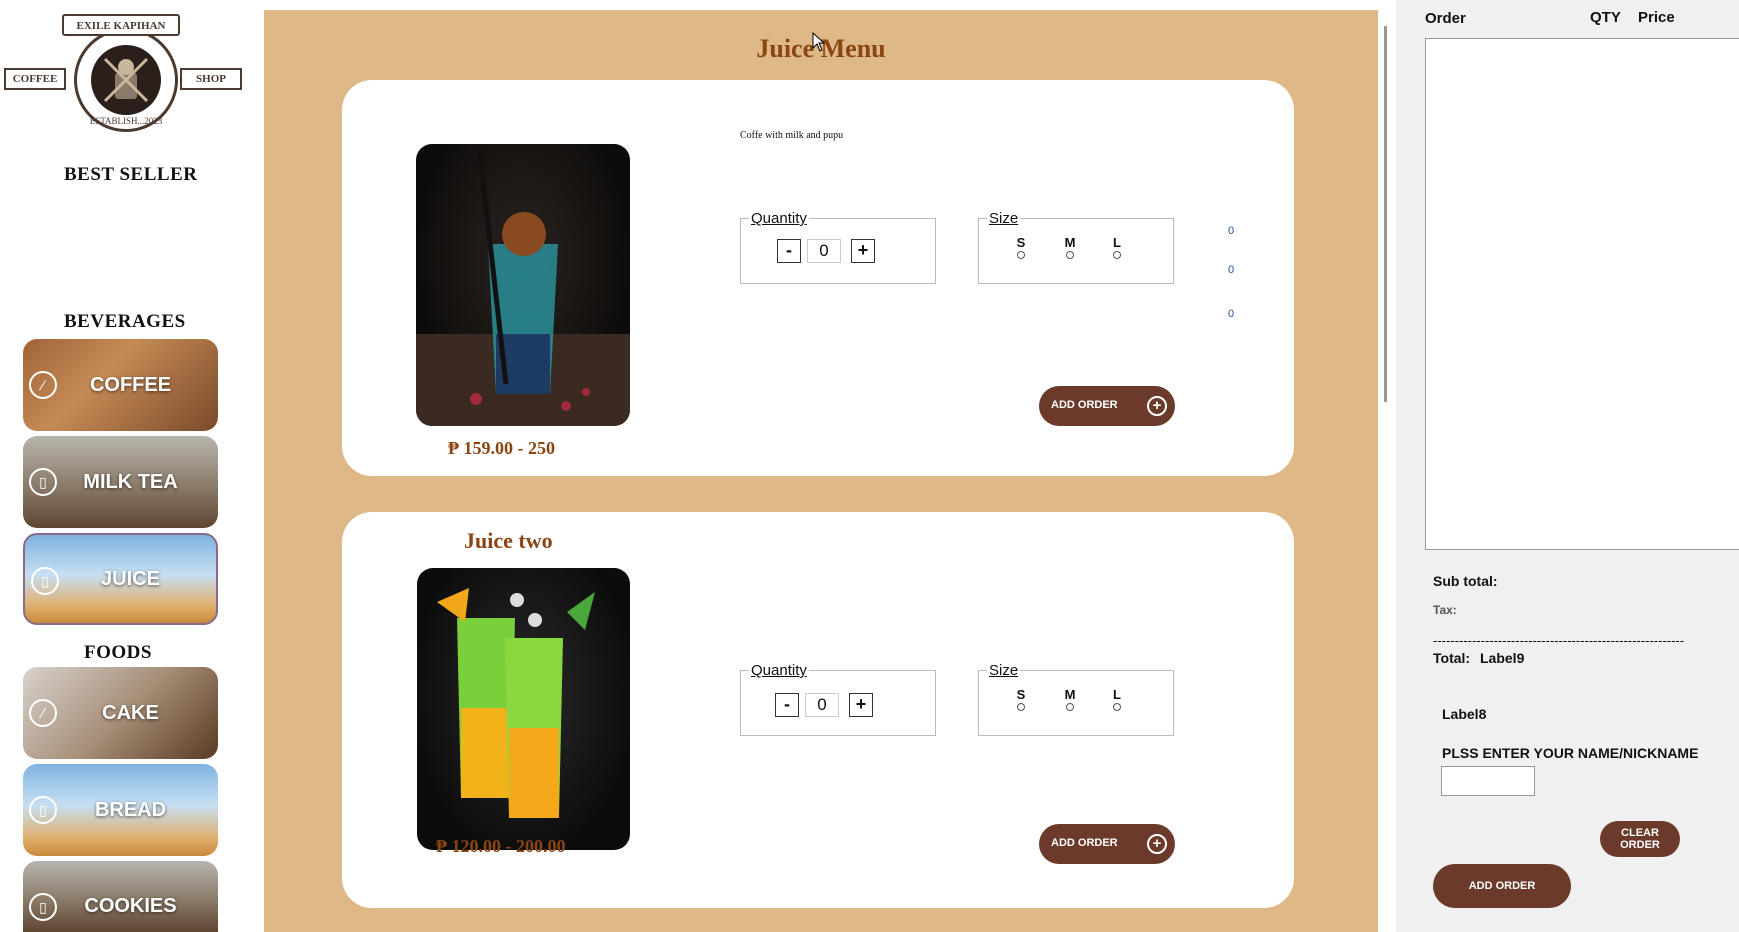 The image size is (1739, 932). I want to click on category-milk-tea-label: MILK TEA, so click(130, 481).